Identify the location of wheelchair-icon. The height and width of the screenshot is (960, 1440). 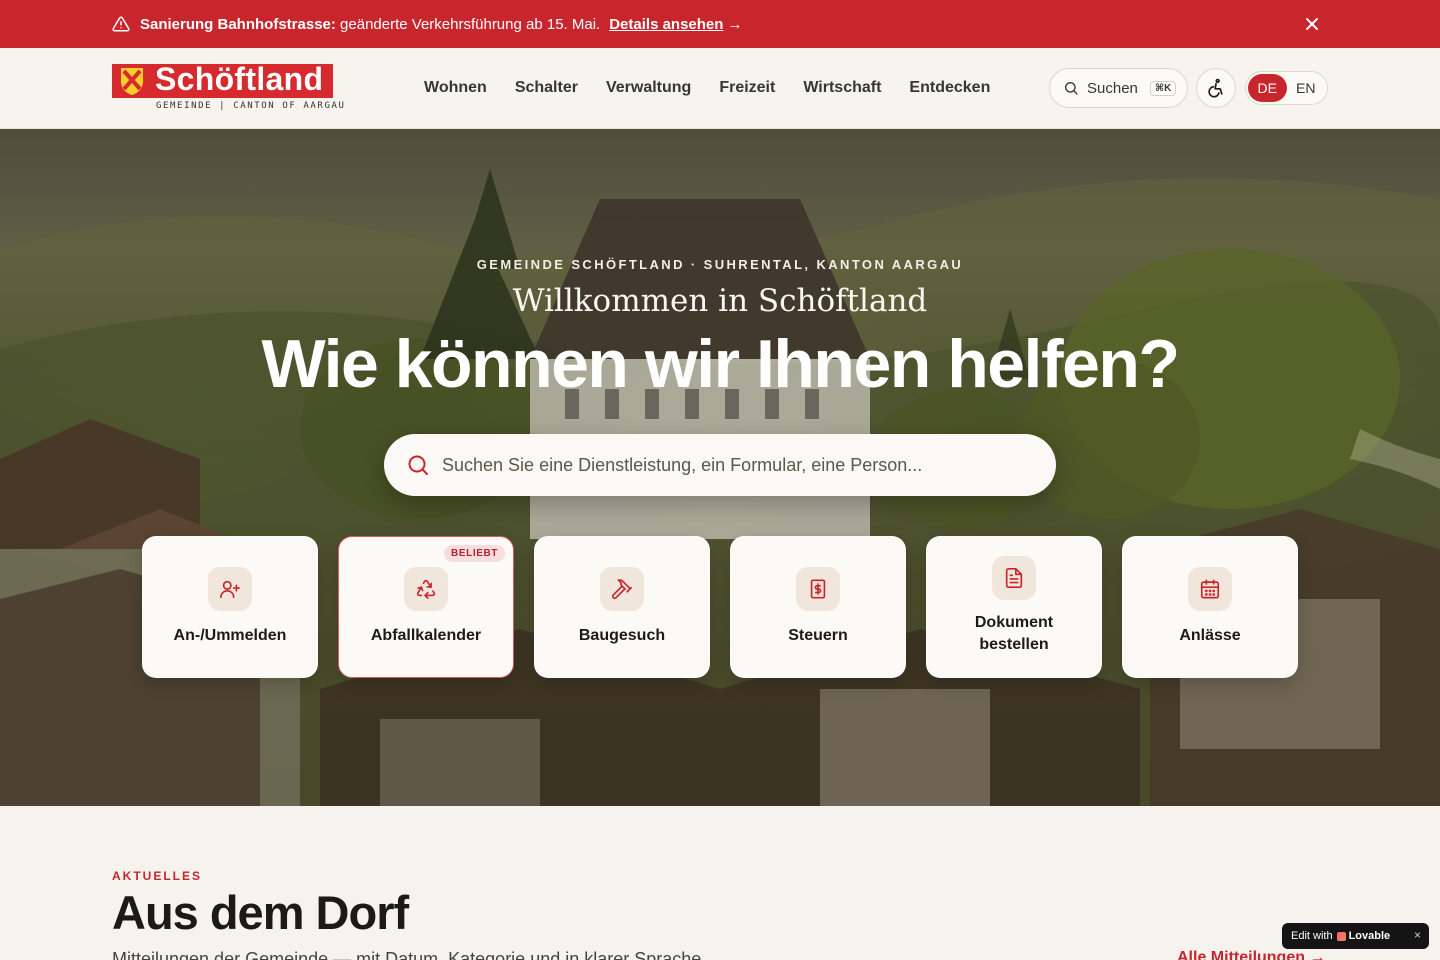
(1215, 88).